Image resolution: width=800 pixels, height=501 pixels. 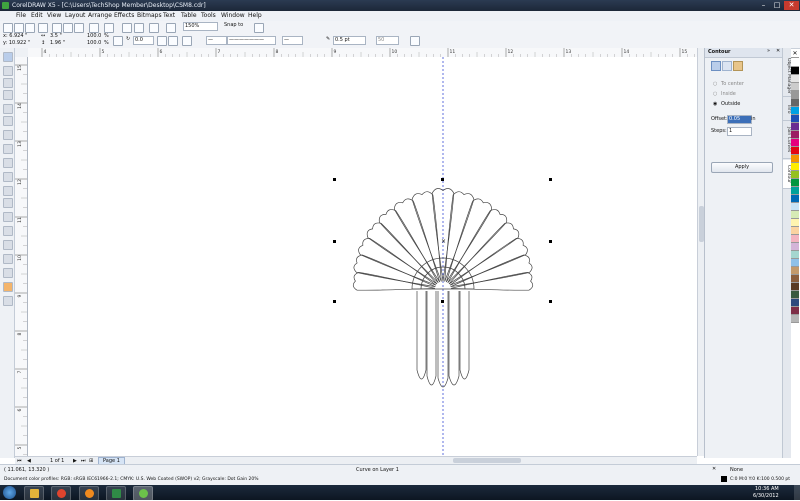 I want to click on curve-smoothing-field: 50, so click(x=387, y=40).